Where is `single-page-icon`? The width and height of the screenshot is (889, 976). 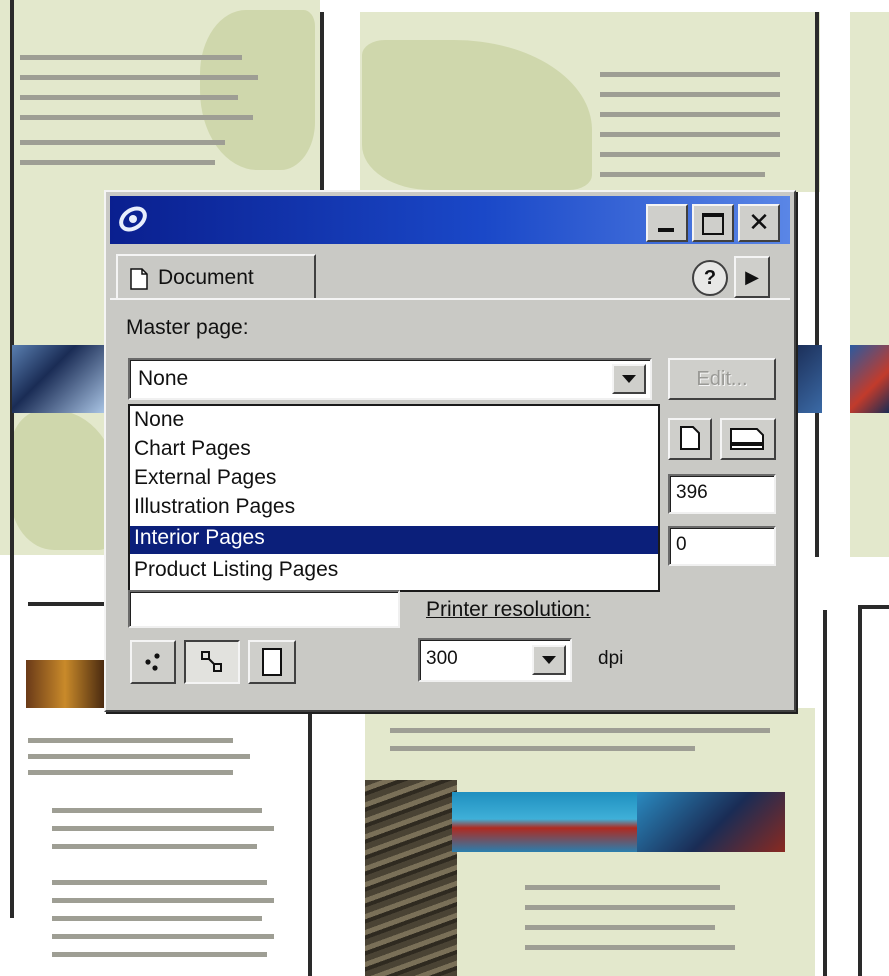
single-page-icon is located at coordinates (272, 662).